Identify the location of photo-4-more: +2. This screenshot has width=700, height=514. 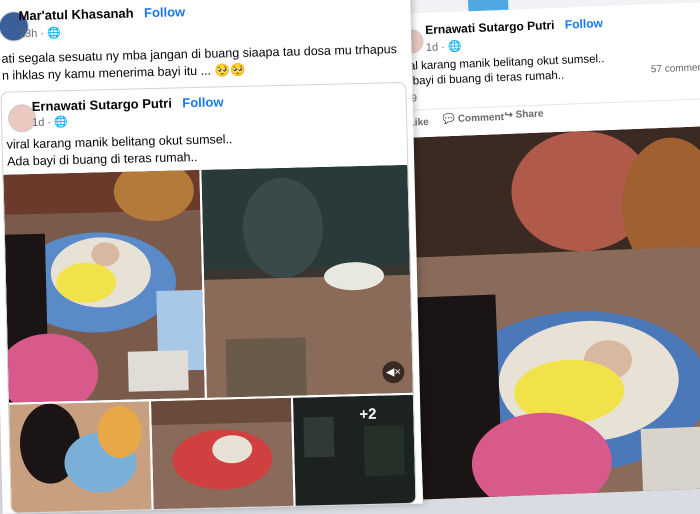
(354, 451).